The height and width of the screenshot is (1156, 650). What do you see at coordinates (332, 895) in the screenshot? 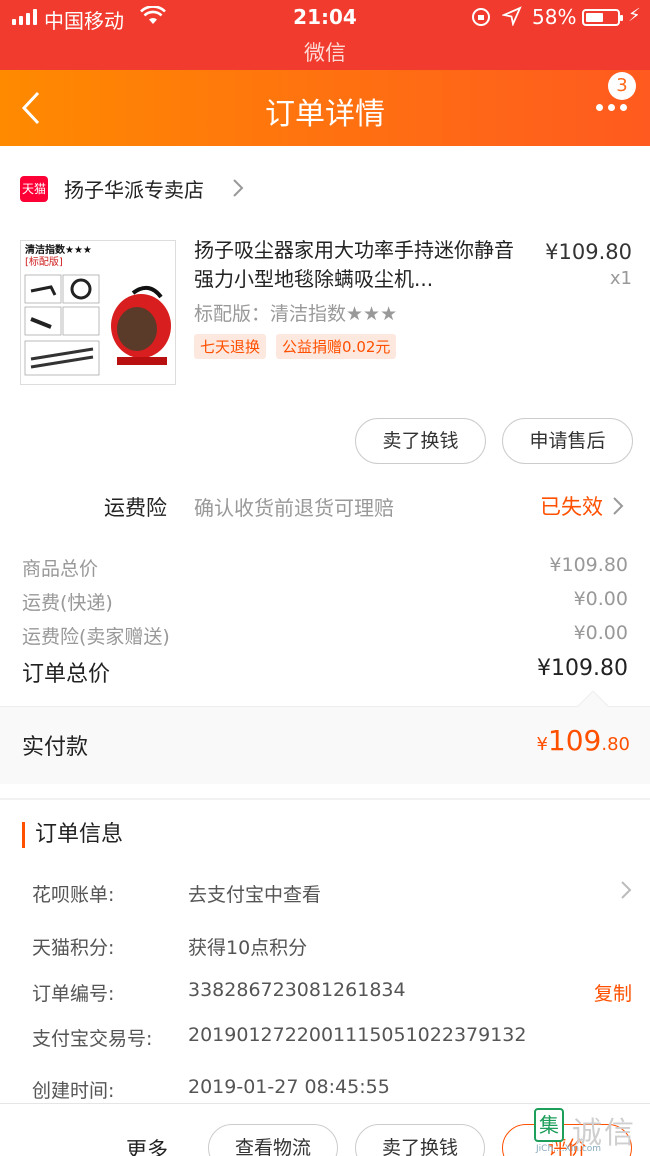
I see `huabei-row: 花呗账单: 去支付宝中查看` at bounding box center [332, 895].